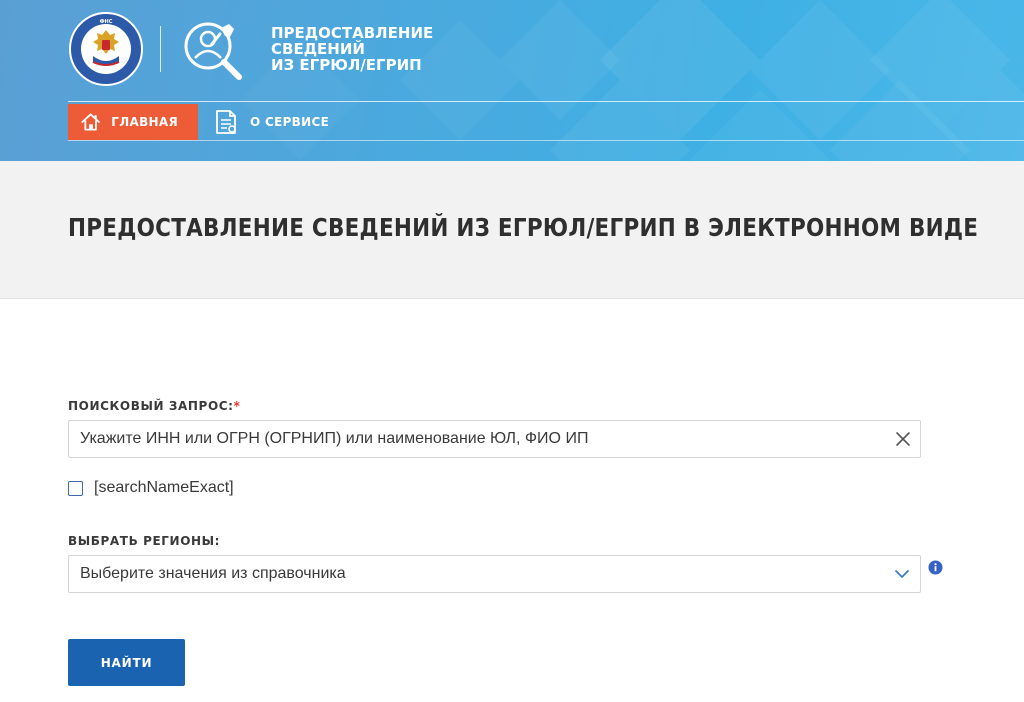  I want to click on svg-text: ФНС, so click(106, 22).